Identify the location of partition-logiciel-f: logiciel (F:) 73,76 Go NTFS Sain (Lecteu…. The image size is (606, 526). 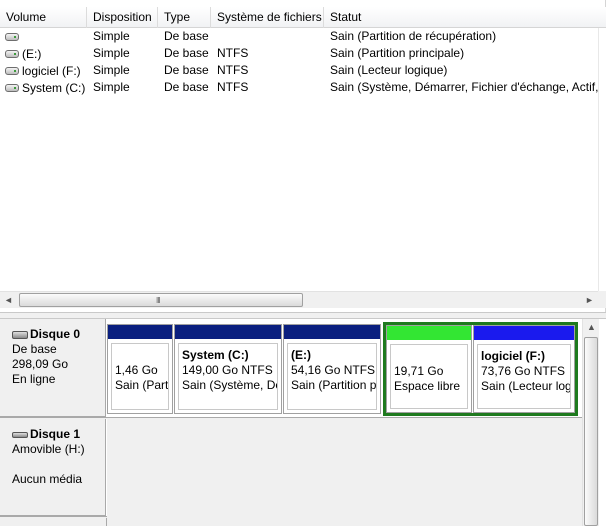
(524, 369).